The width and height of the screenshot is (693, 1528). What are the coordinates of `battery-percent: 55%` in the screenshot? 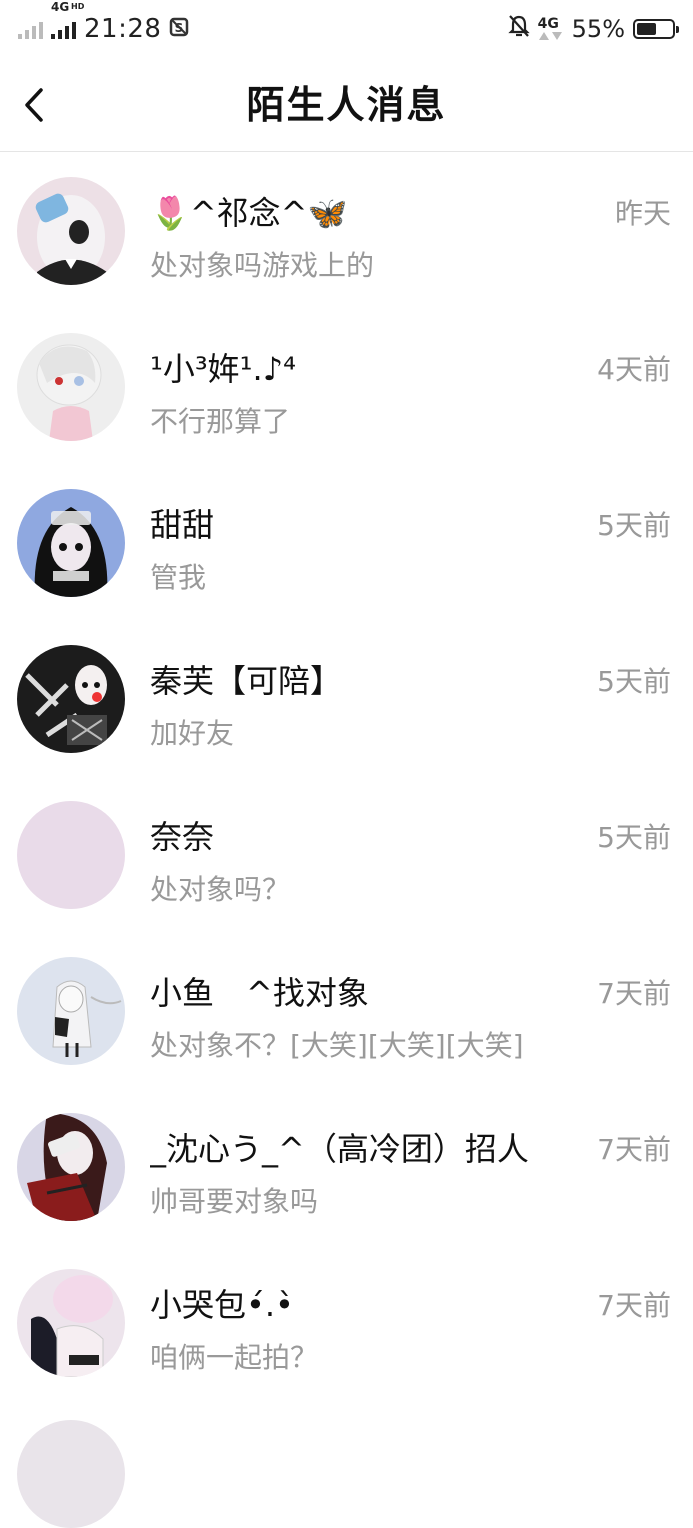 It's located at (598, 29).